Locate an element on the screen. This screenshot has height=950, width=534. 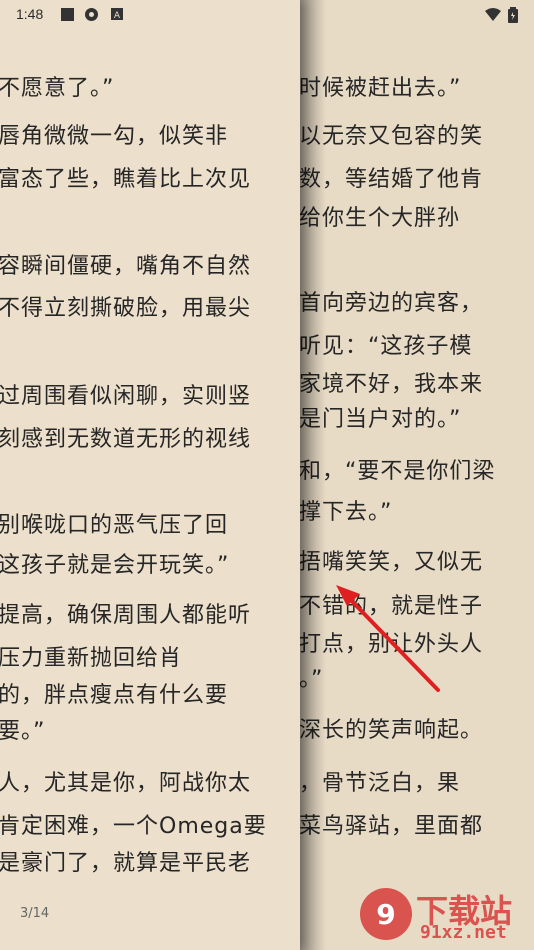
app-icon is located at coordinates (91, 14).